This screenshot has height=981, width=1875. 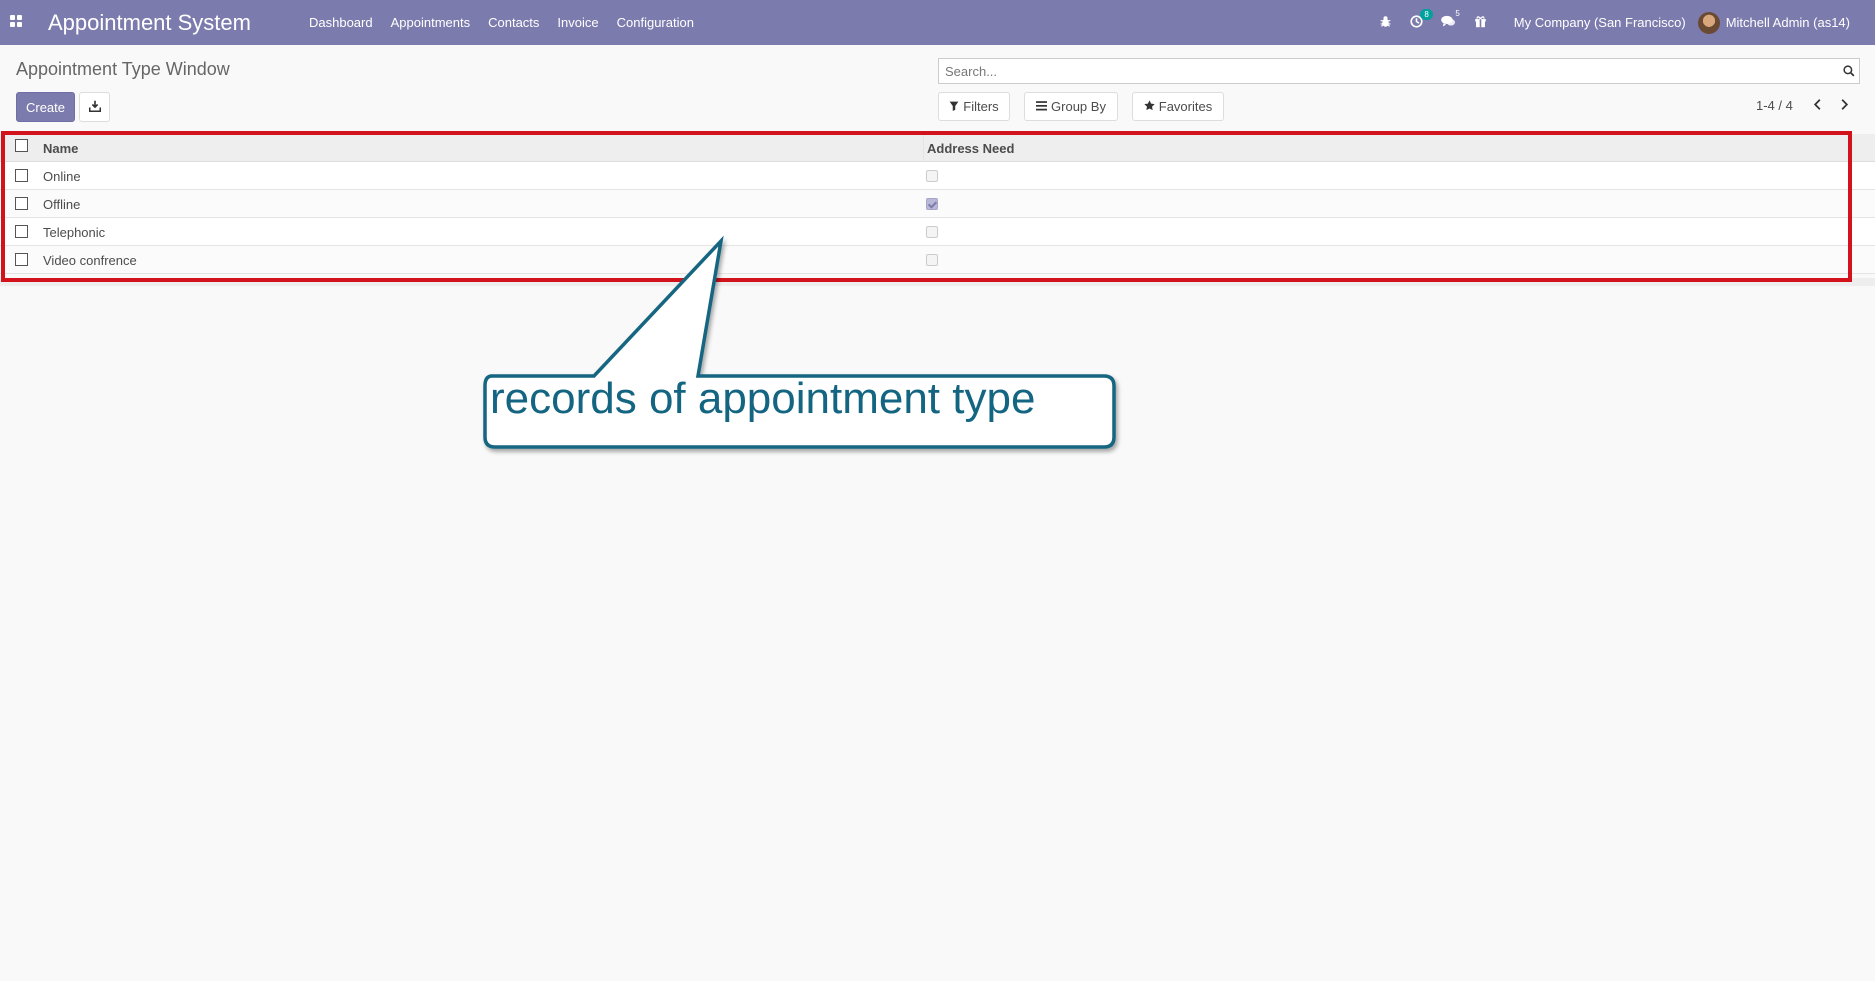 I want to click on chevron-left-icon, so click(x=1817, y=105).